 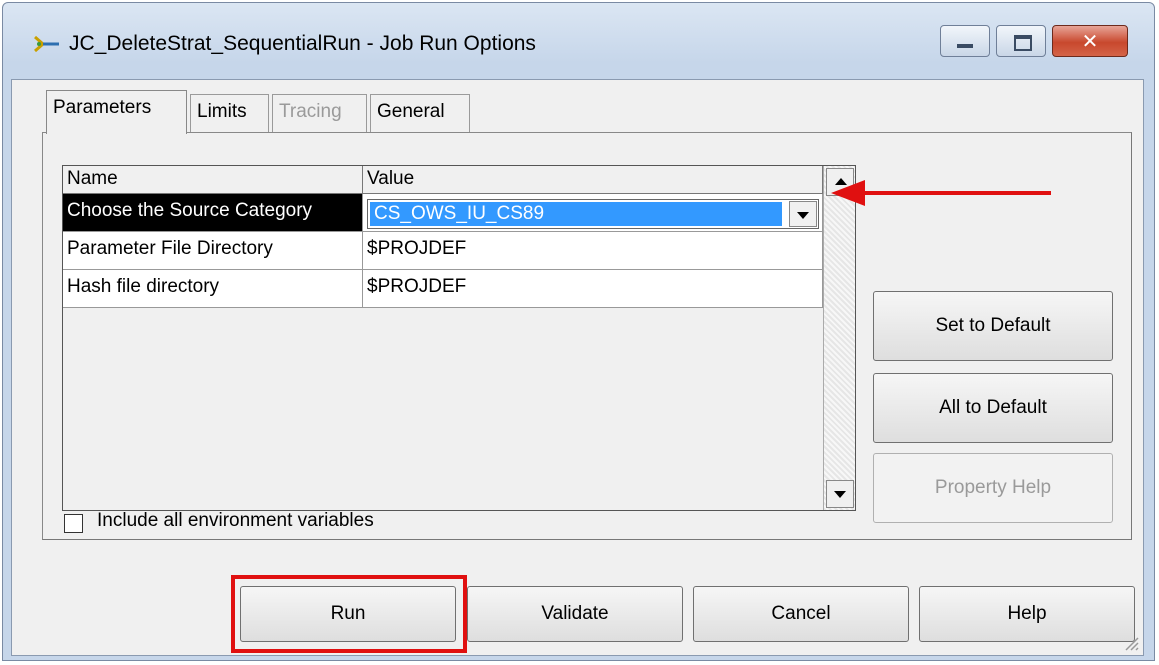 I want to click on dropdown-selected-value: CS_OWS_IU_CS89, so click(x=576, y=214).